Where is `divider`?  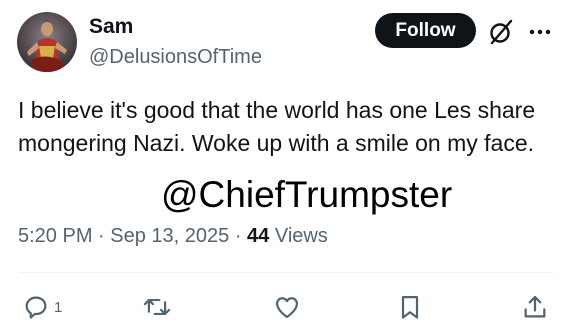 divider is located at coordinates (285, 272).